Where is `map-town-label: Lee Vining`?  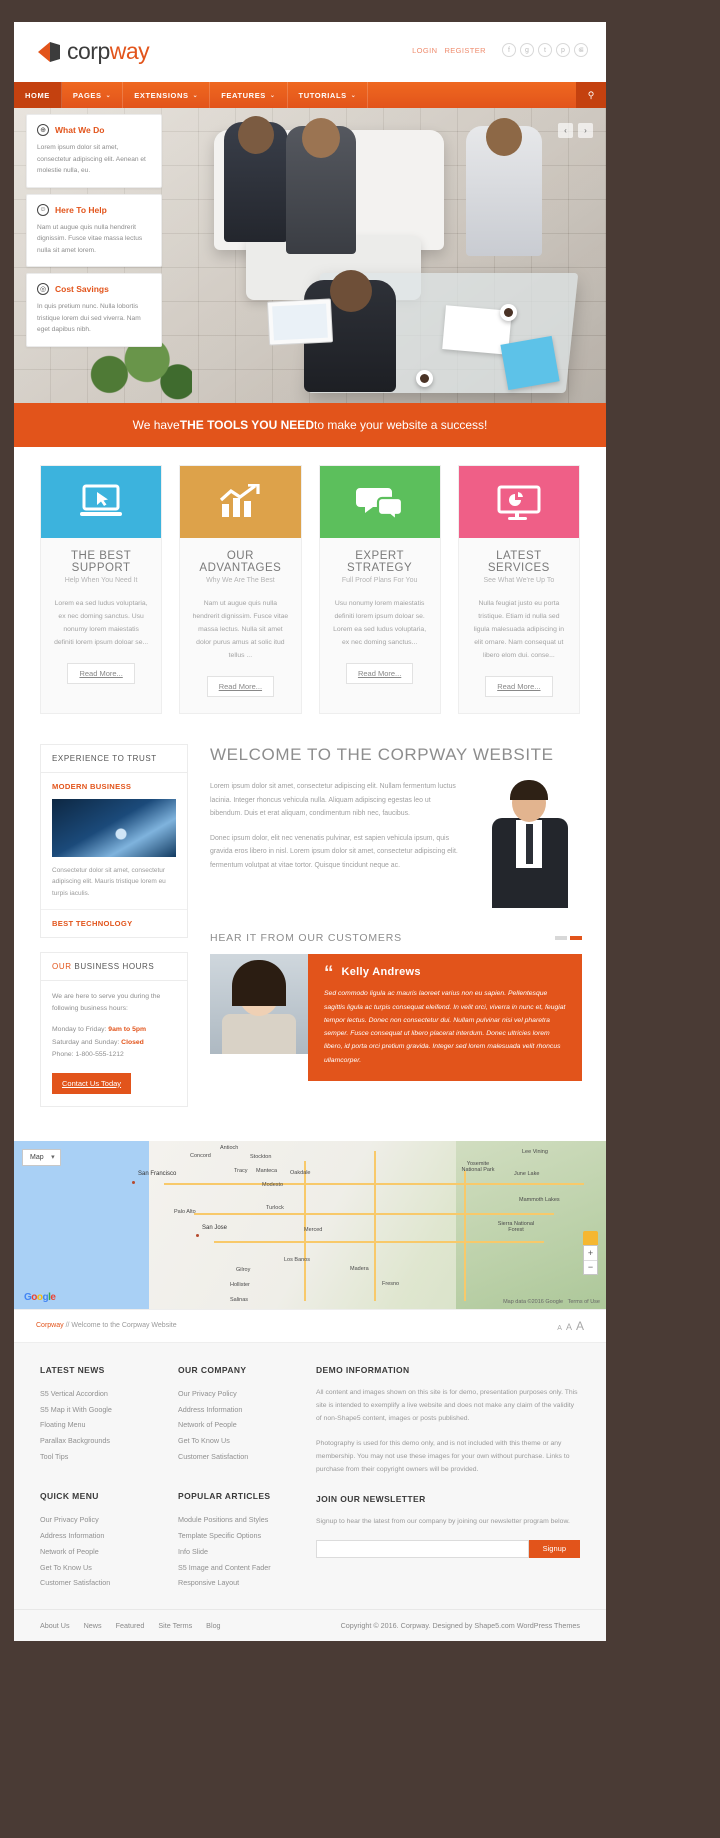
map-town-label: Lee Vining is located at coordinates (535, 1151).